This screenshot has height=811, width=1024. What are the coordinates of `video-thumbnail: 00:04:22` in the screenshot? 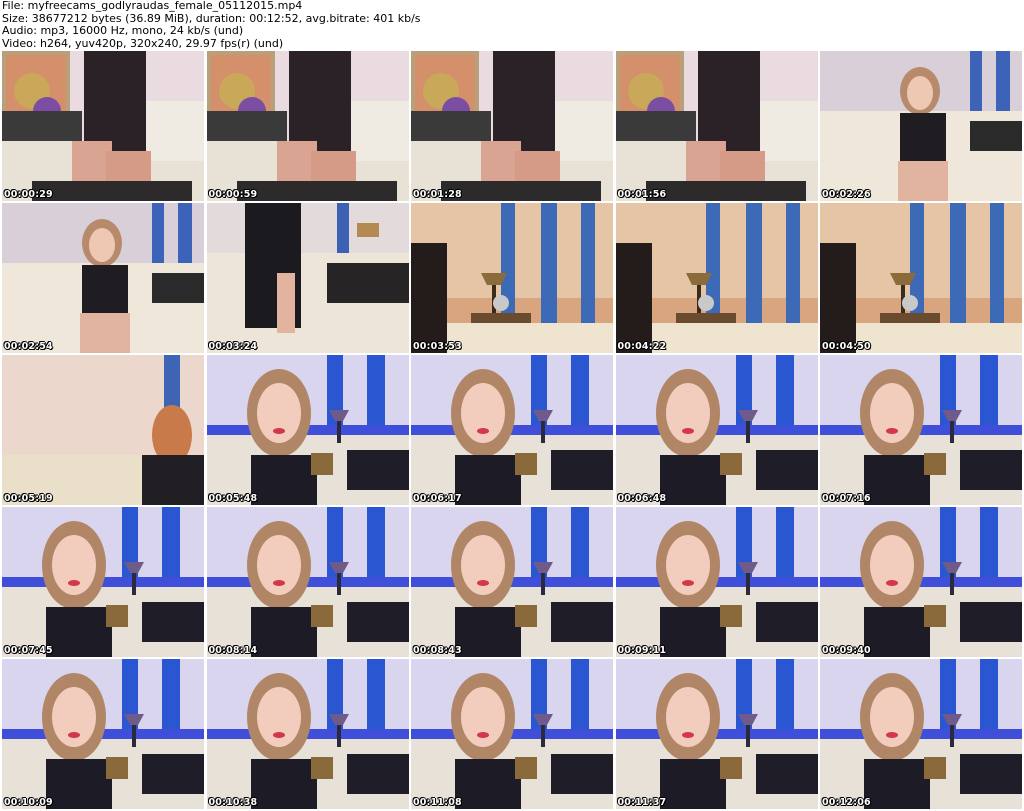 It's located at (716, 278).